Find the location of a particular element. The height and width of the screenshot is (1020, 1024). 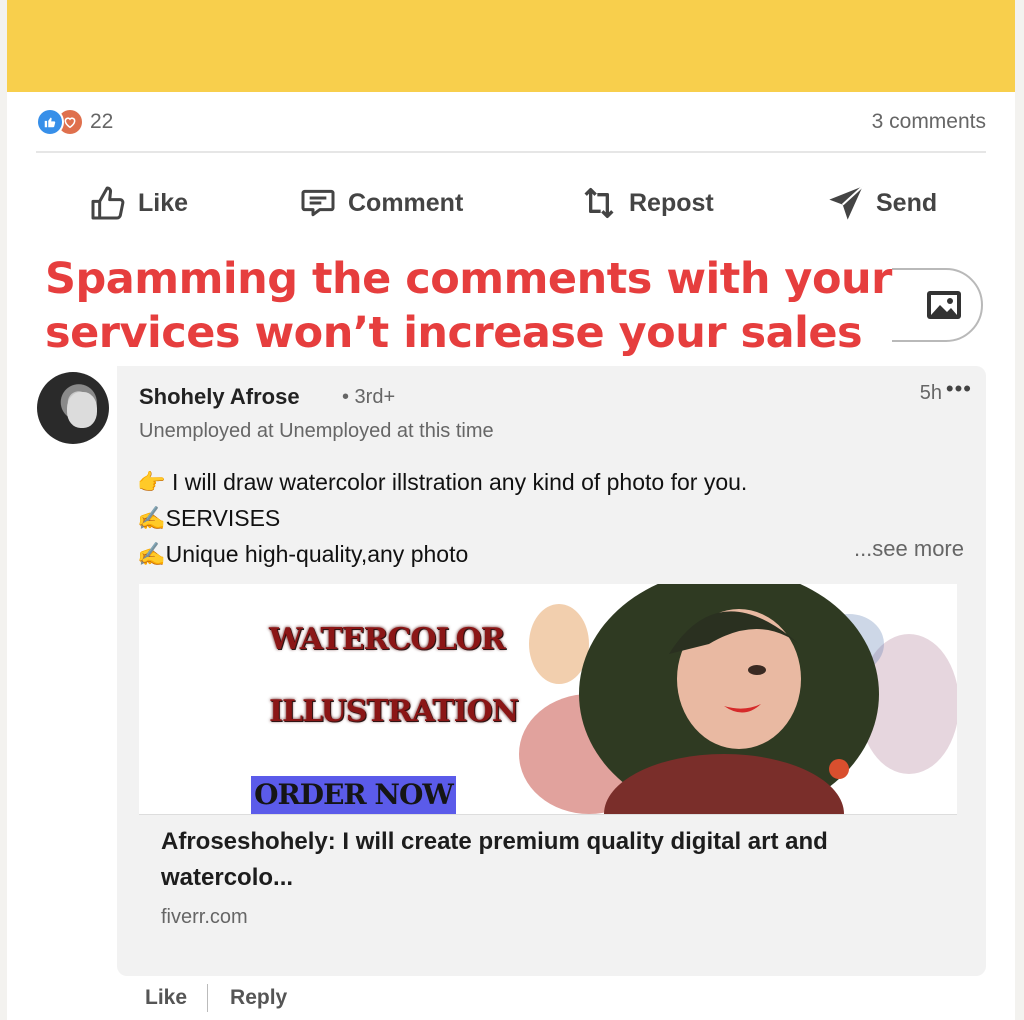

commenter-headline: Unemployed at Unemployed at this time is located at coordinates (316, 431).